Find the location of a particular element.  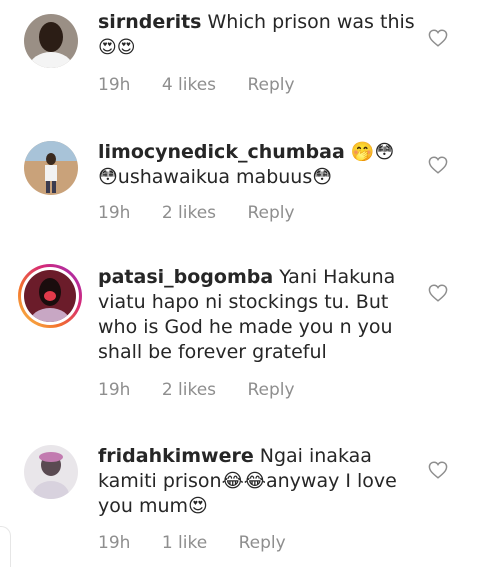

comment-username: limocynedick_chumbaa is located at coordinates (221, 152).